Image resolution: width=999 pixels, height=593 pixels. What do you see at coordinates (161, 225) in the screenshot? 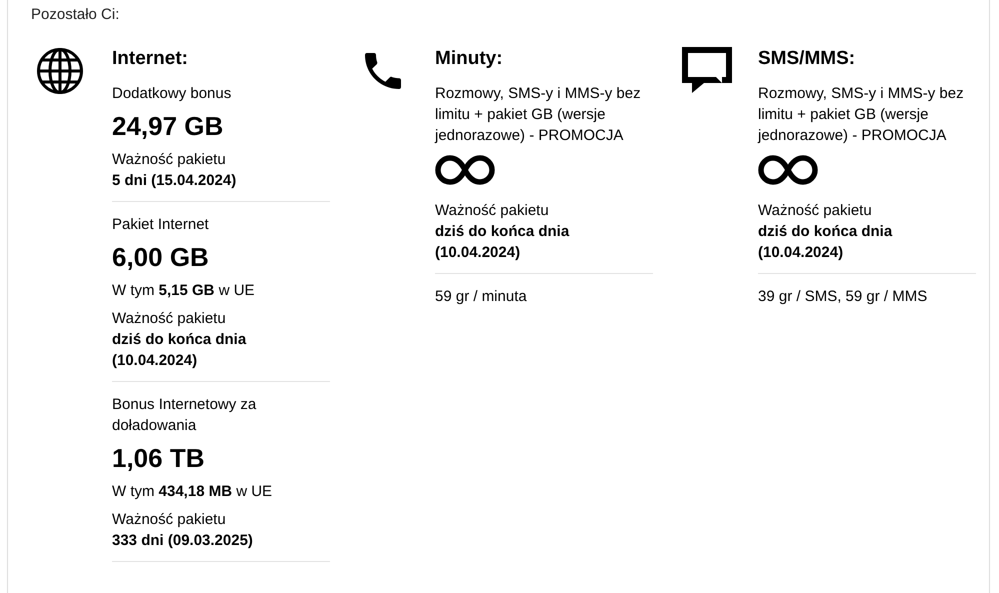
I see `package-name: Pakiet Internet` at bounding box center [161, 225].